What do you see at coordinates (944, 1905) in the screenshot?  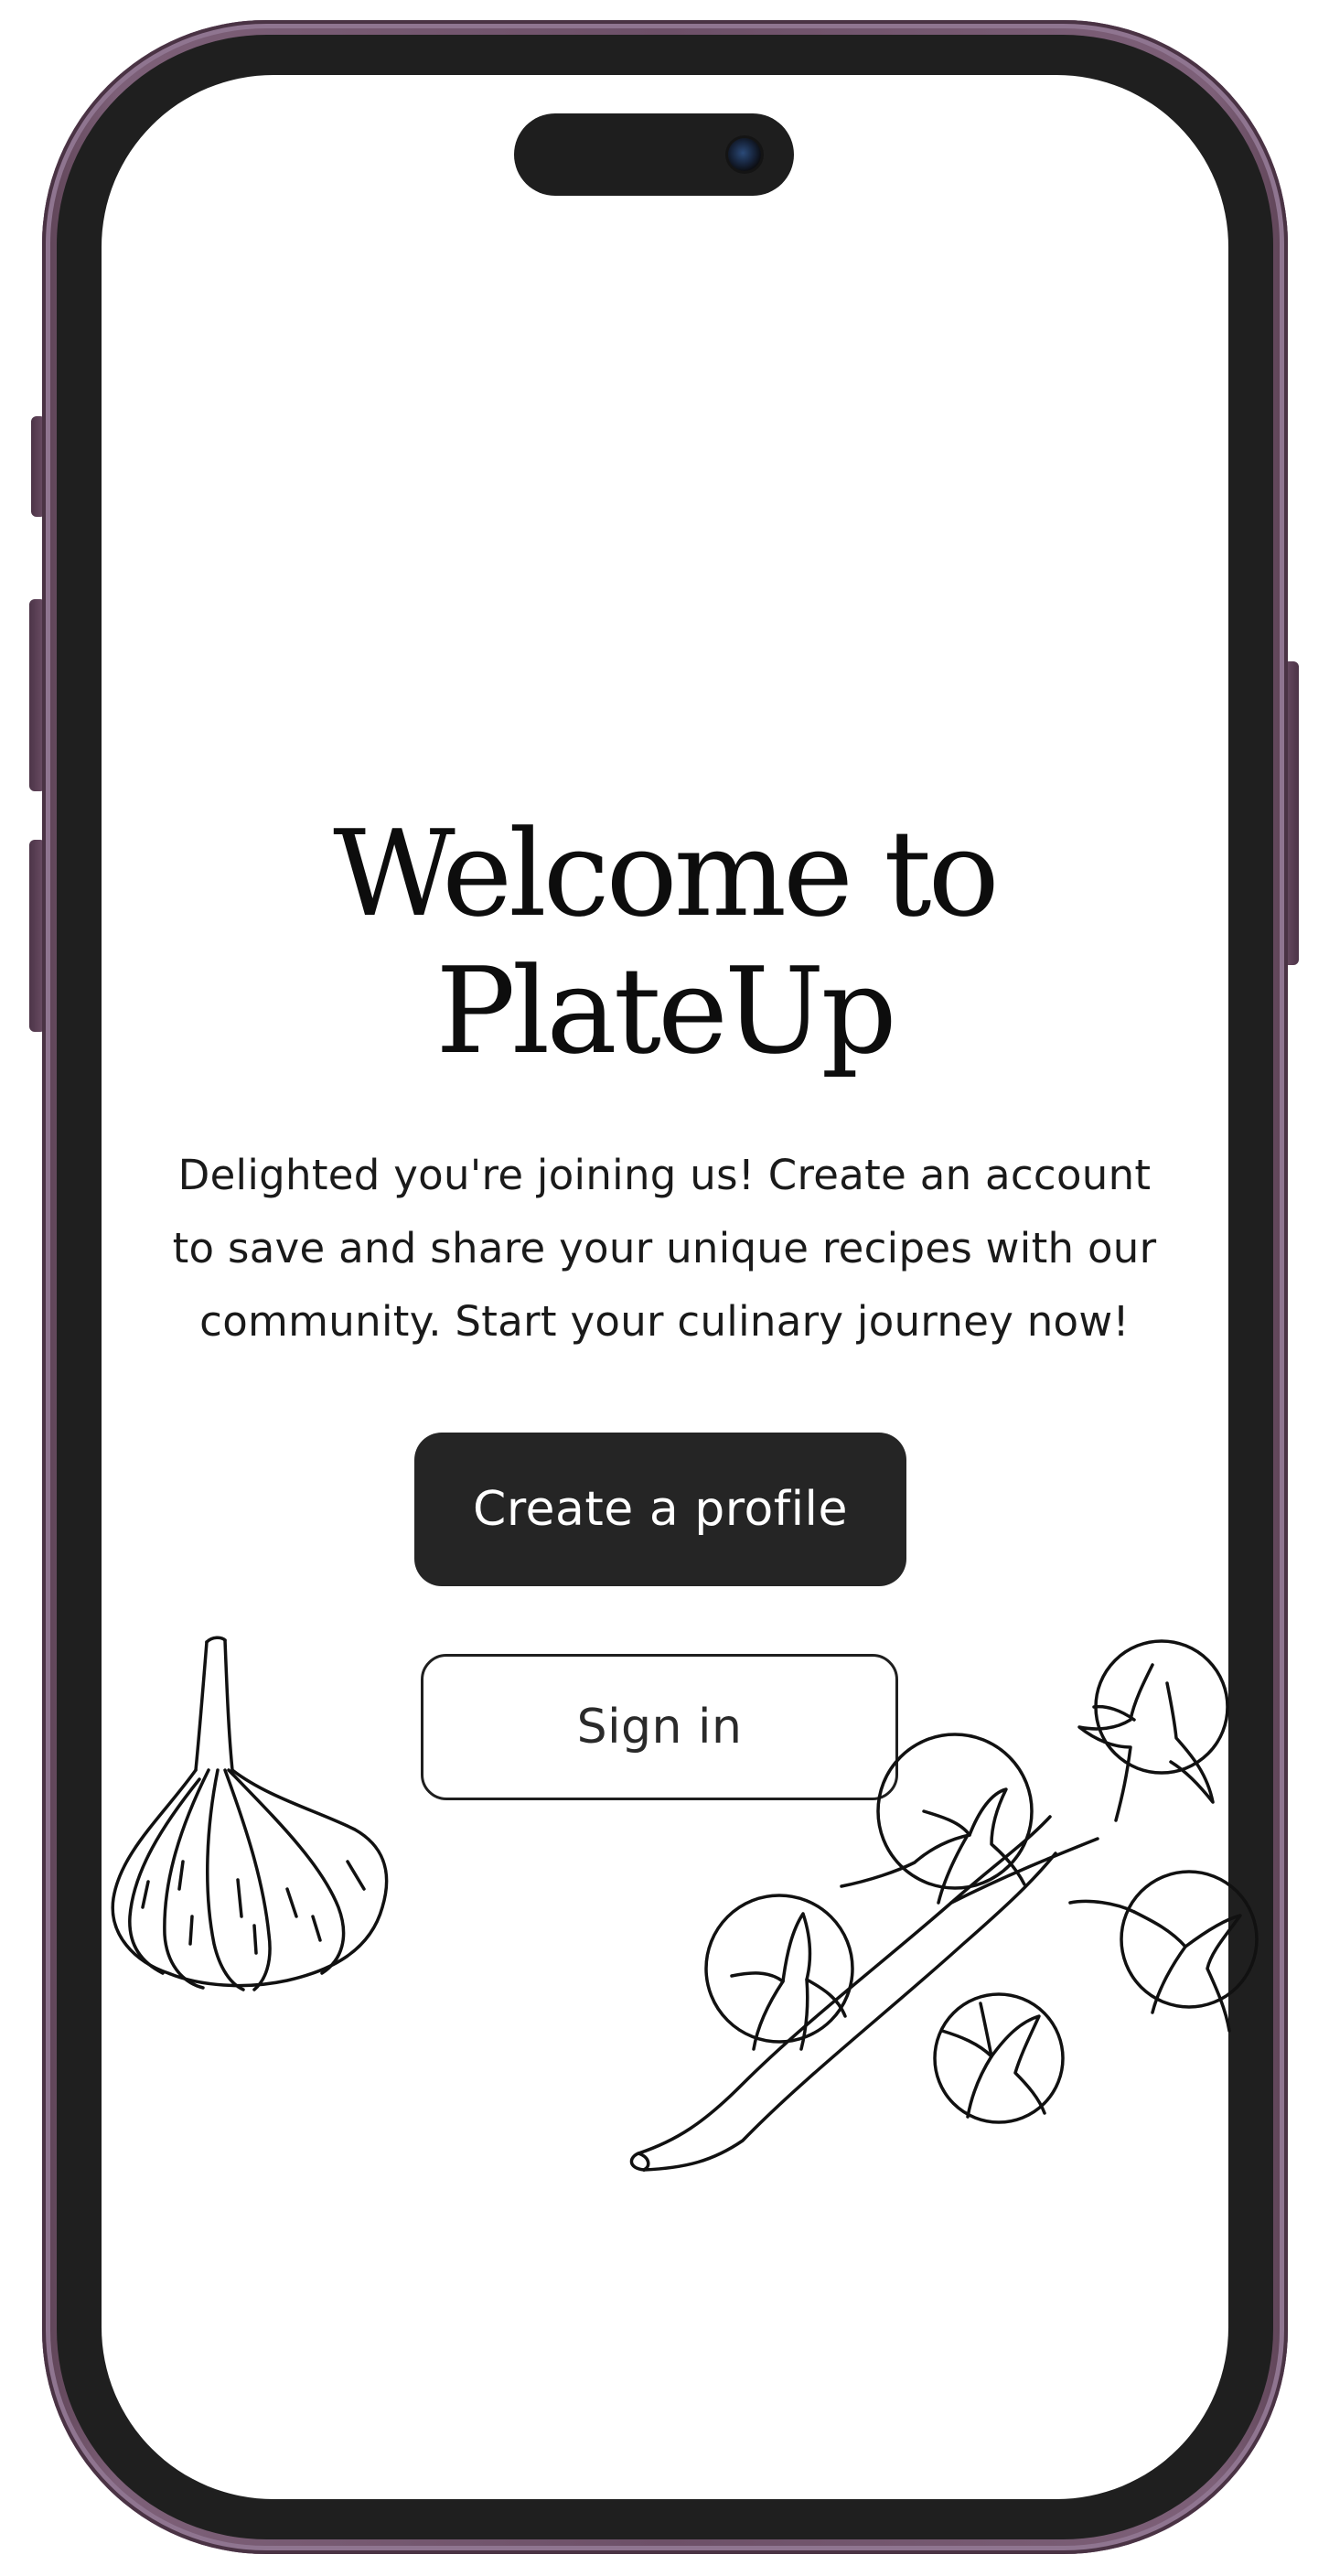 I see `tomato-vine-icon` at bounding box center [944, 1905].